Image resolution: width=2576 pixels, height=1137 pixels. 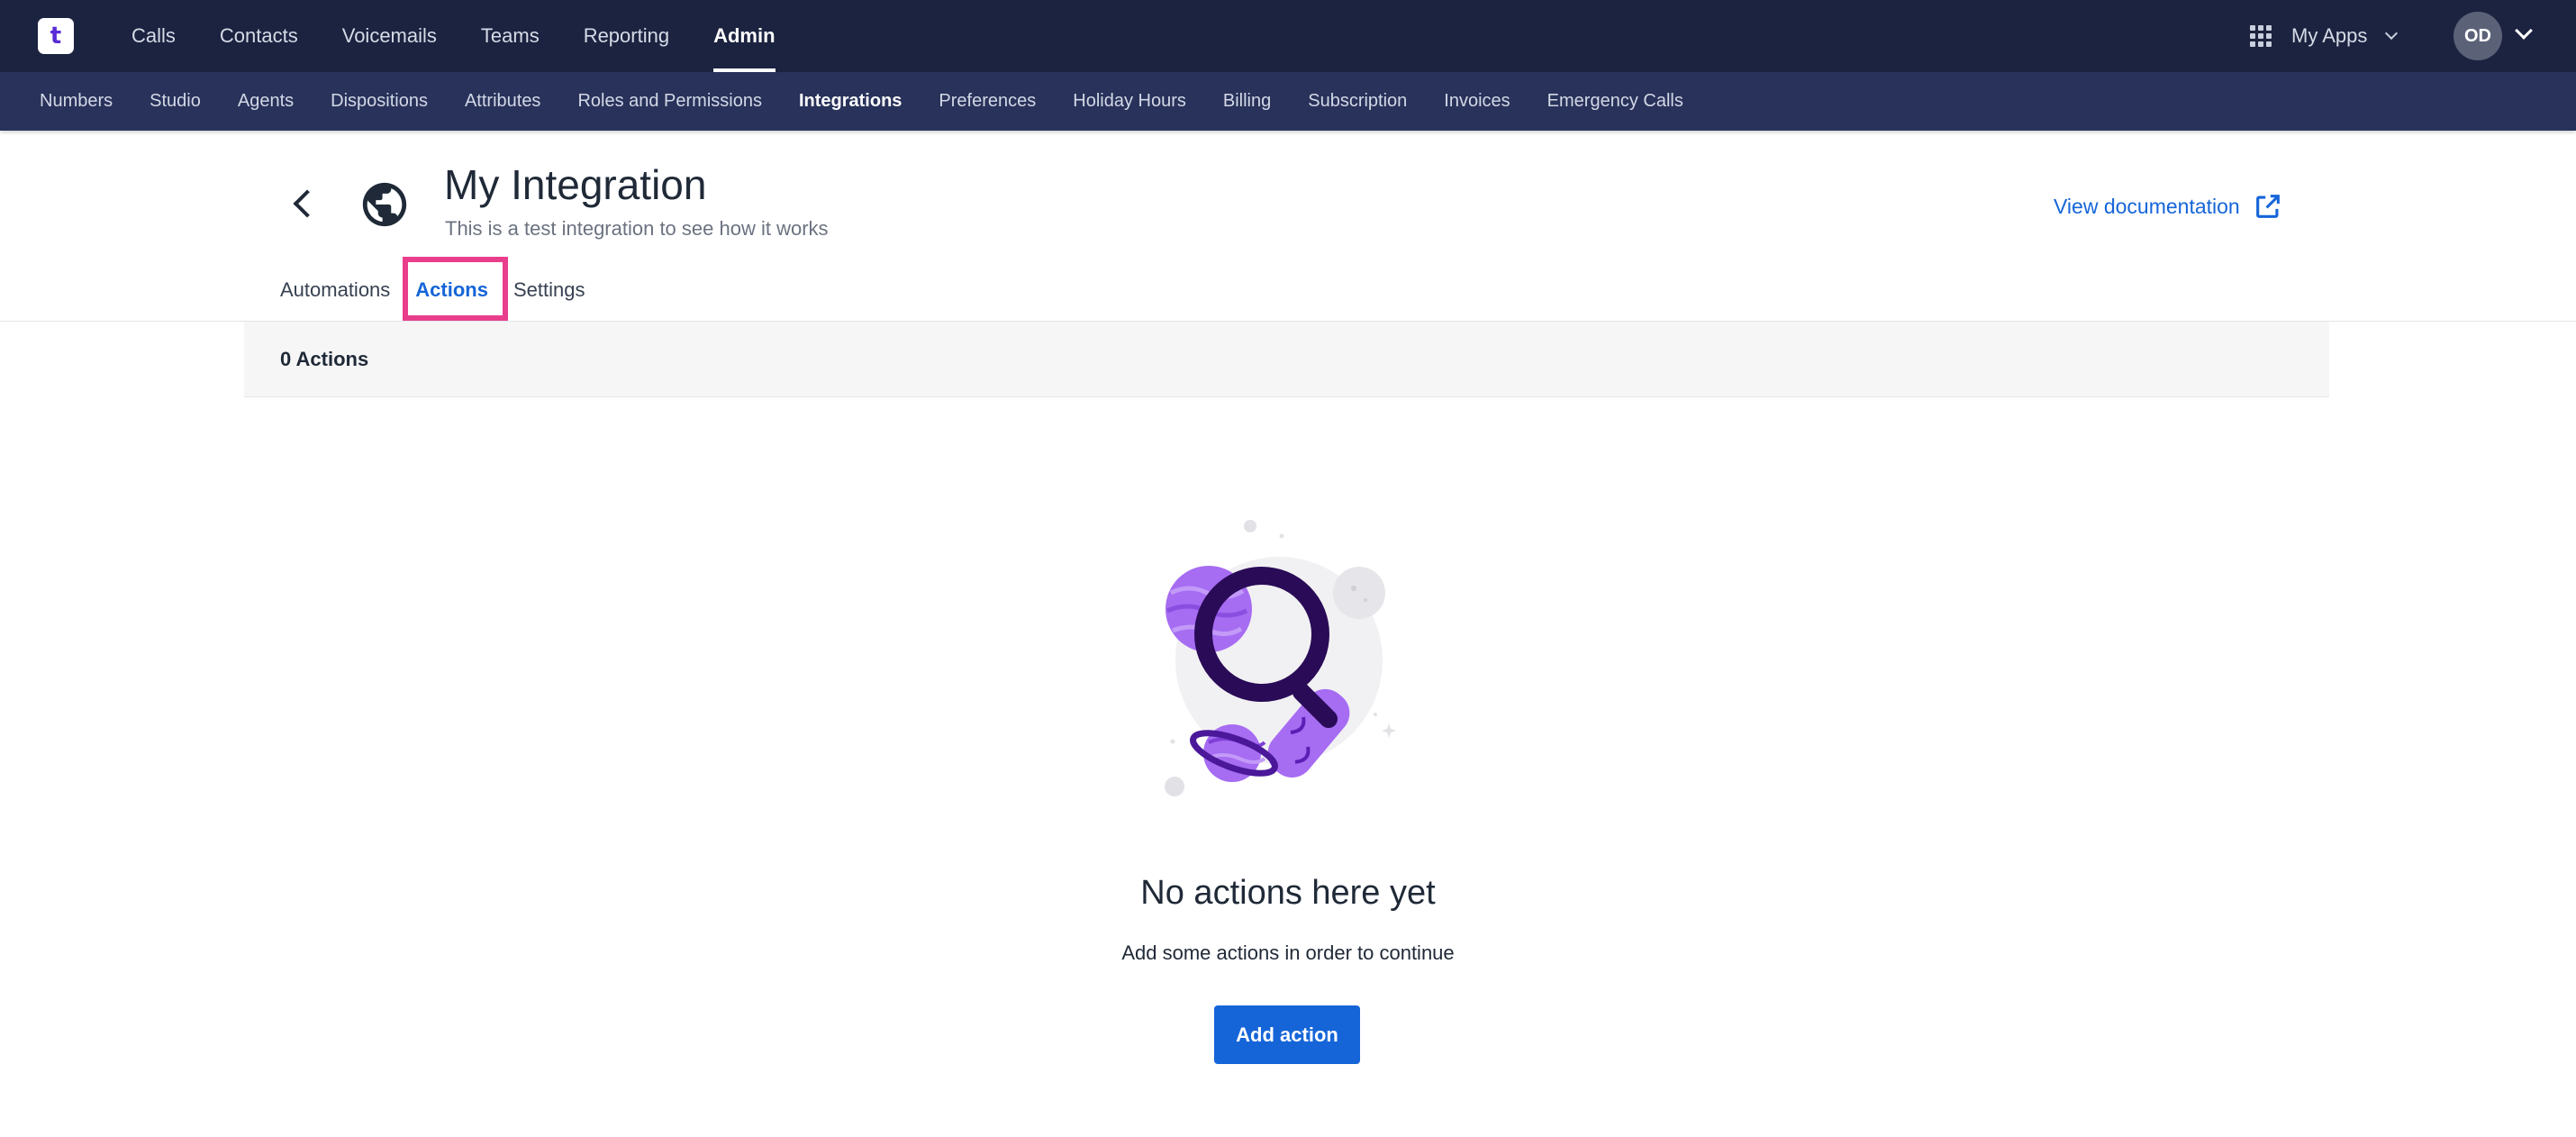 I want to click on apps-grid-icon, so click(x=2261, y=36).